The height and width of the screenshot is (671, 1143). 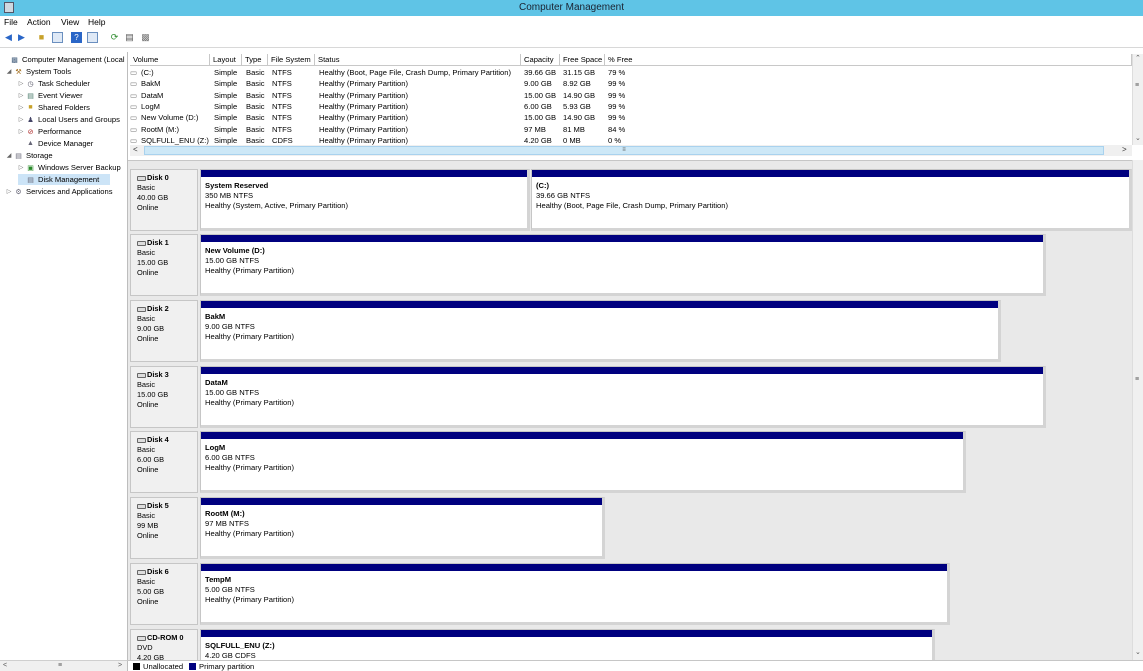 What do you see at coordinates (145, 37) in the screenshot?
I see `disk-settings-icon: ▩` at bounding box center [145, 37].